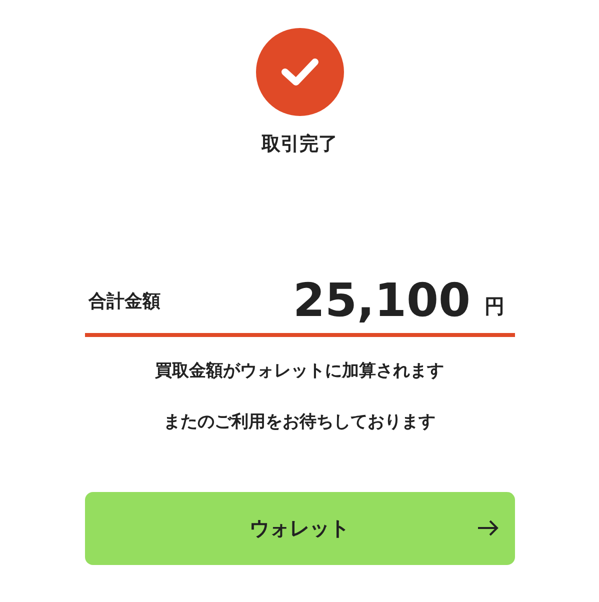 Image resolution: width=599 pixels, height=602 pixels. Describe the element at coordinates (381, 299) in the screenshot. I see `total-amount: 25,100` at that location.